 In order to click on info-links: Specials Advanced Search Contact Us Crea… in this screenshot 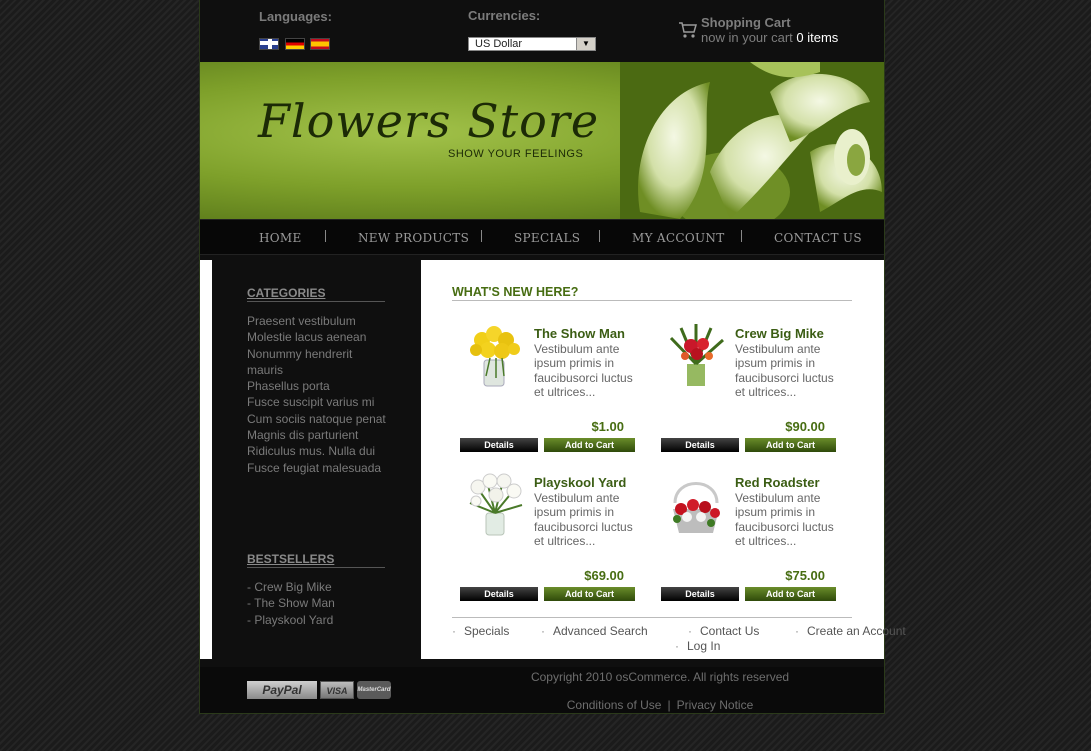, I will do `click(679, 635)`.